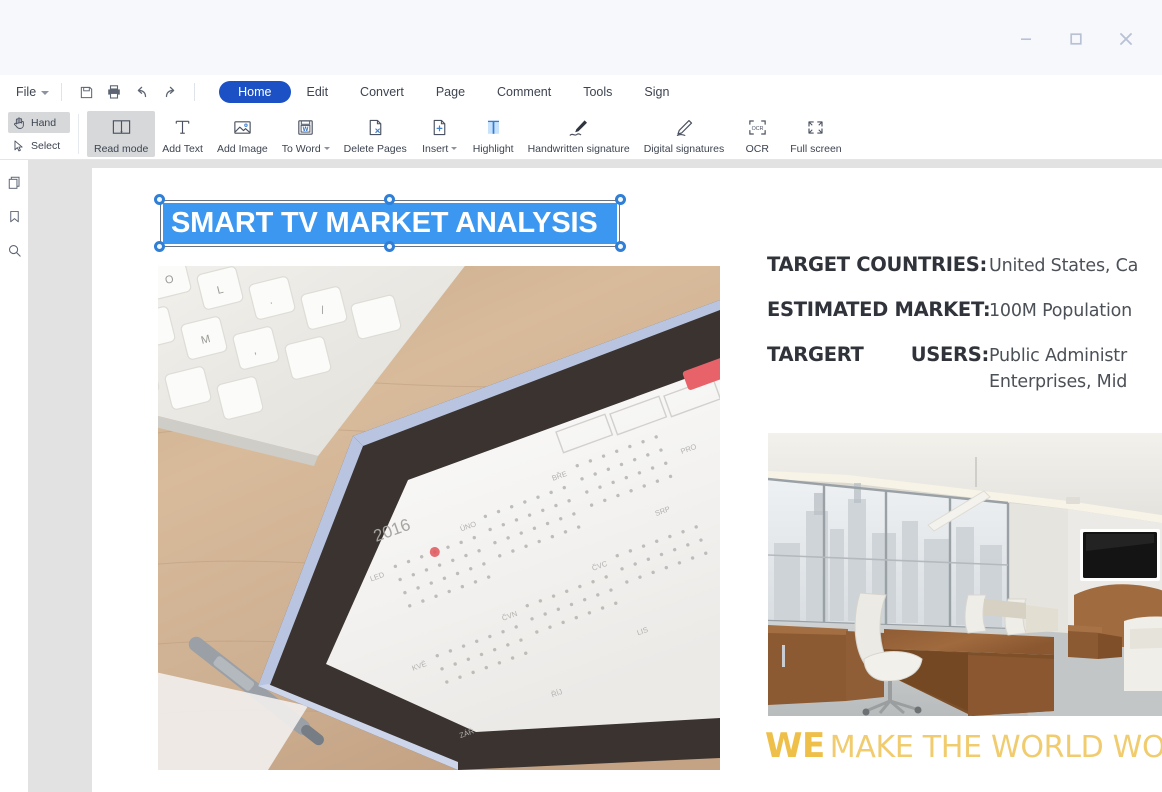 The width and height of the screenshot is (1162, 792). I want to click on redo-icon, so click(170, 92).